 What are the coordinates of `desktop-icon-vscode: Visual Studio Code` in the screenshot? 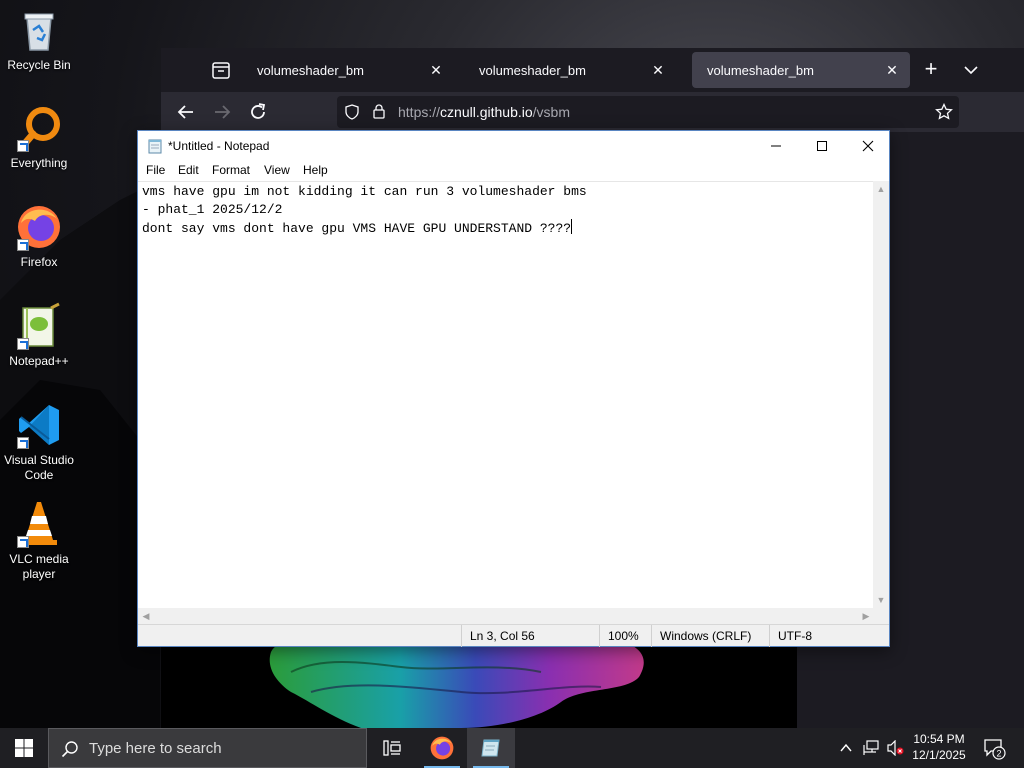 It's located at (39, 442).